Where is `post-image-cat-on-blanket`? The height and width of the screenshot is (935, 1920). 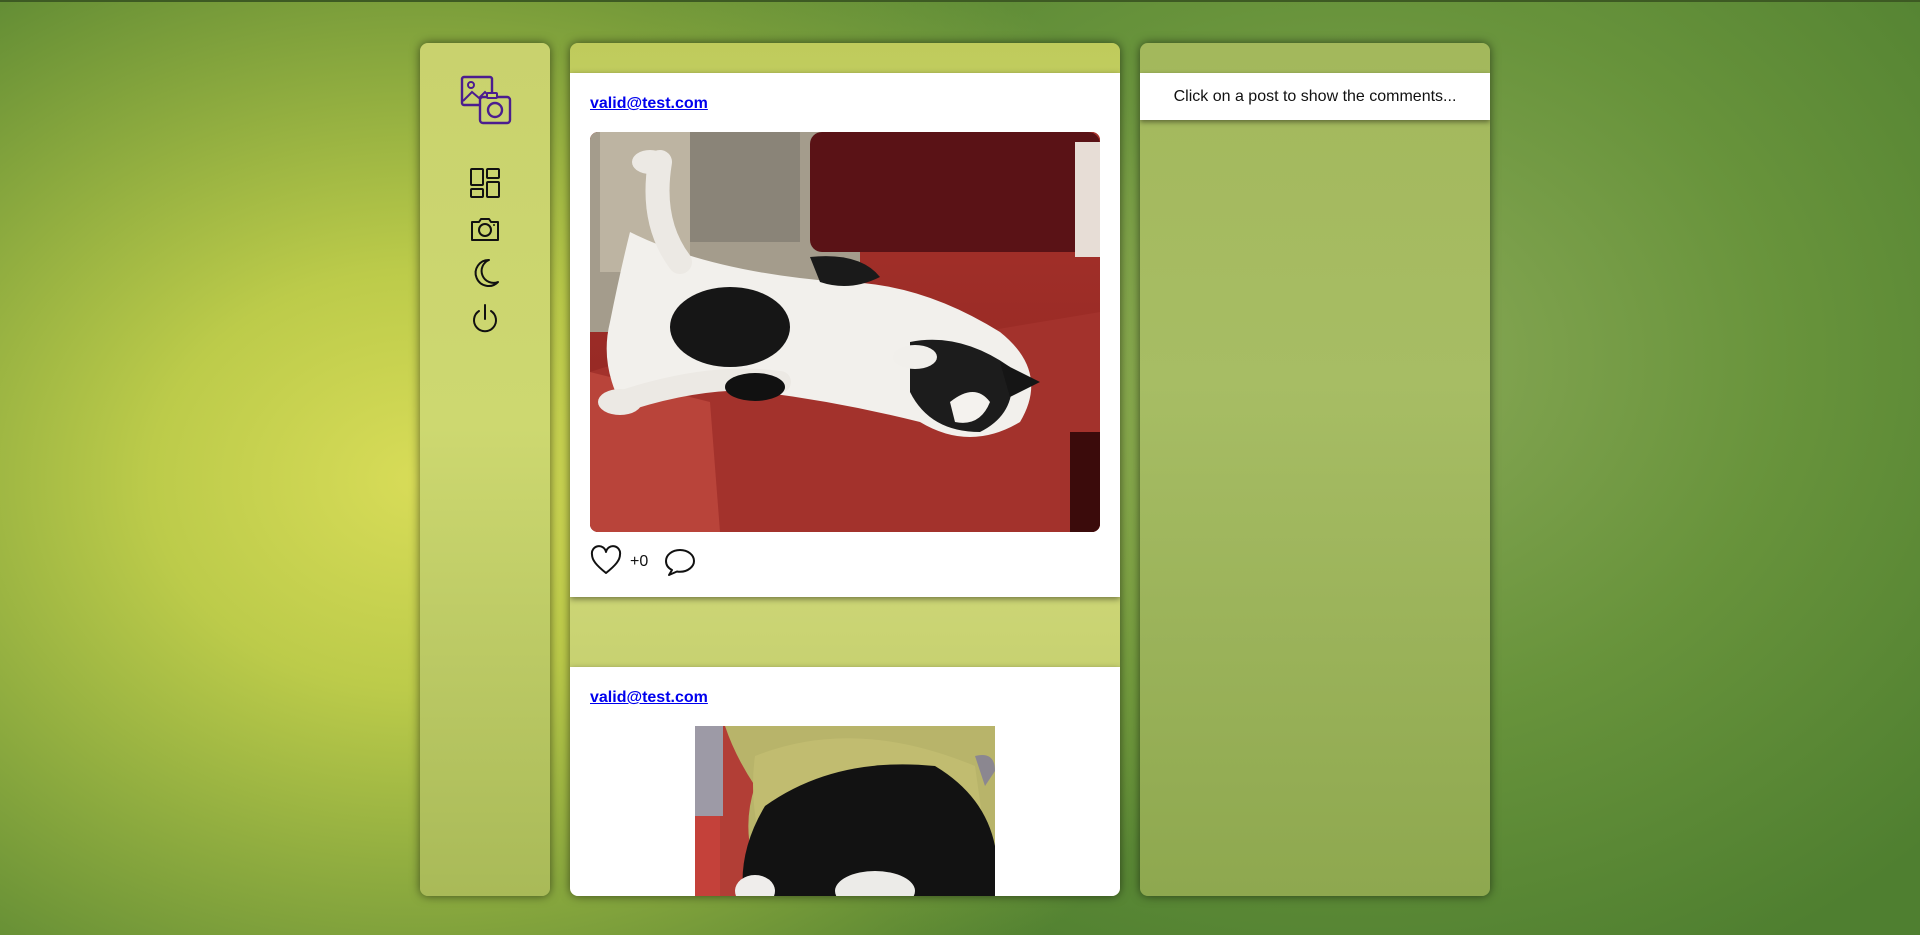 post-image-cat-on-blanket is located at coordinates (845, 811).